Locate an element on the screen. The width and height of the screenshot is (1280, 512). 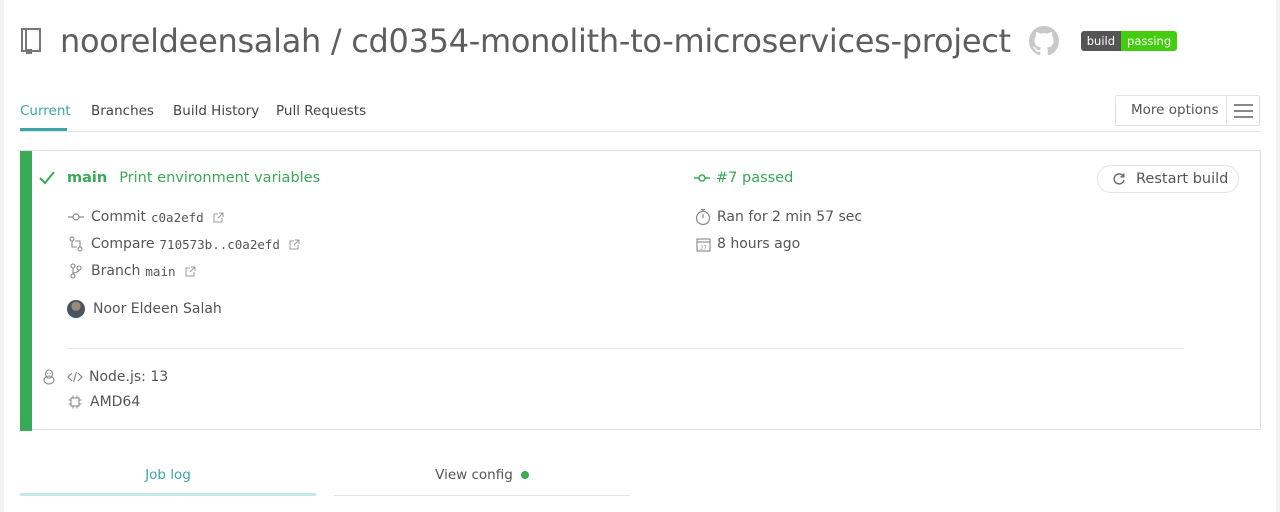
build-status-badge: build passing is located at coordinates (1129, 41).